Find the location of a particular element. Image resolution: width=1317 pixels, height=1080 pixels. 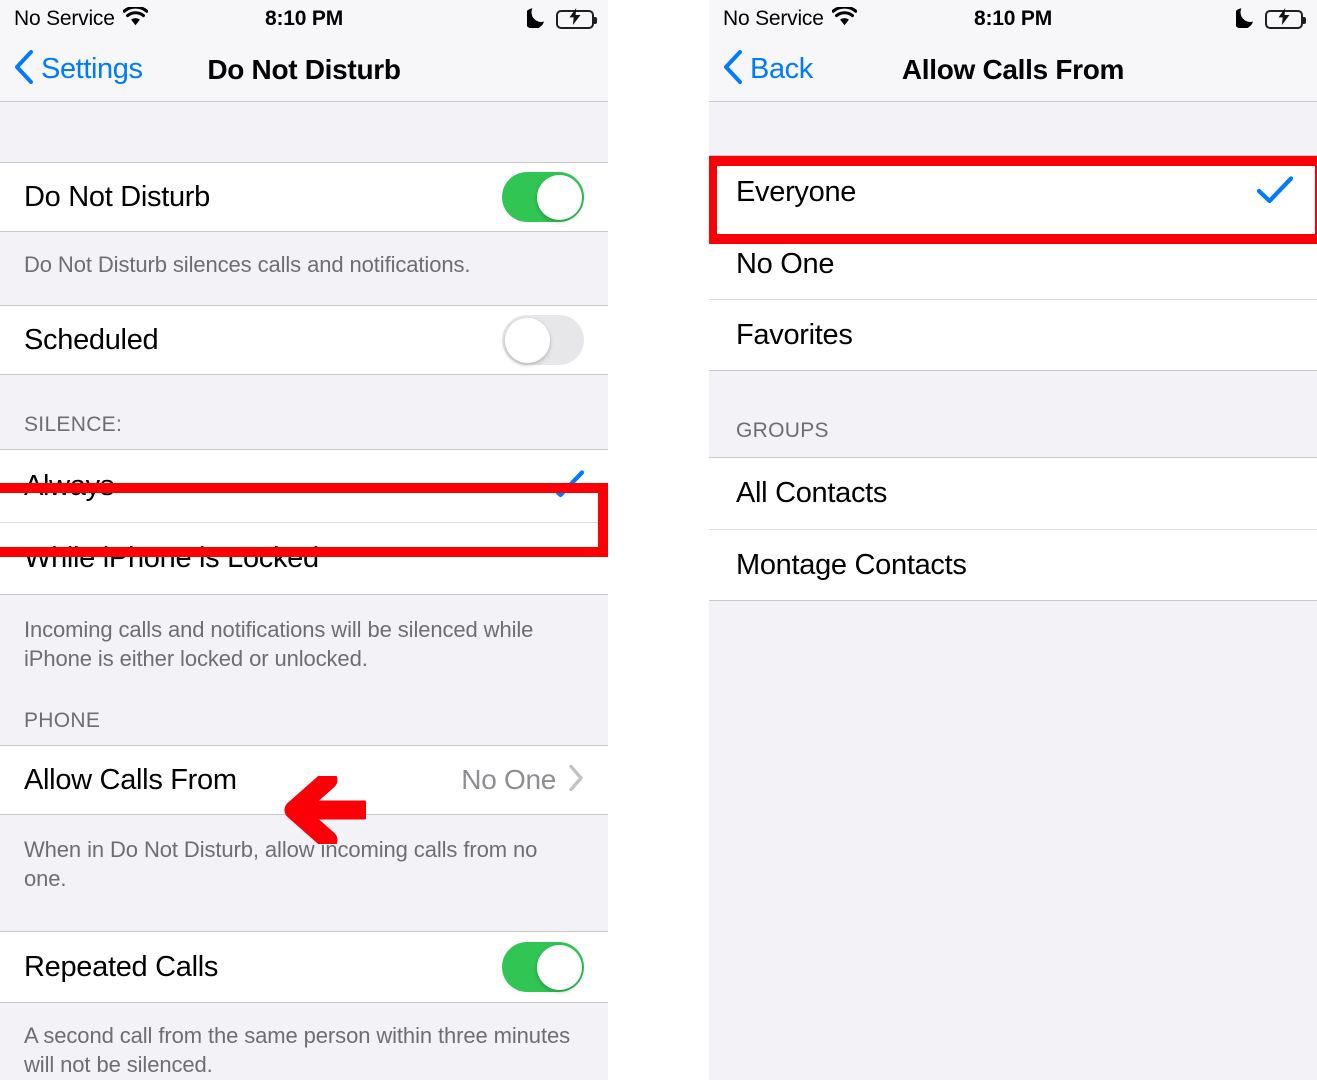

calls-options-group: Everyone No One Favorites is located at coordinates (1013, 263).